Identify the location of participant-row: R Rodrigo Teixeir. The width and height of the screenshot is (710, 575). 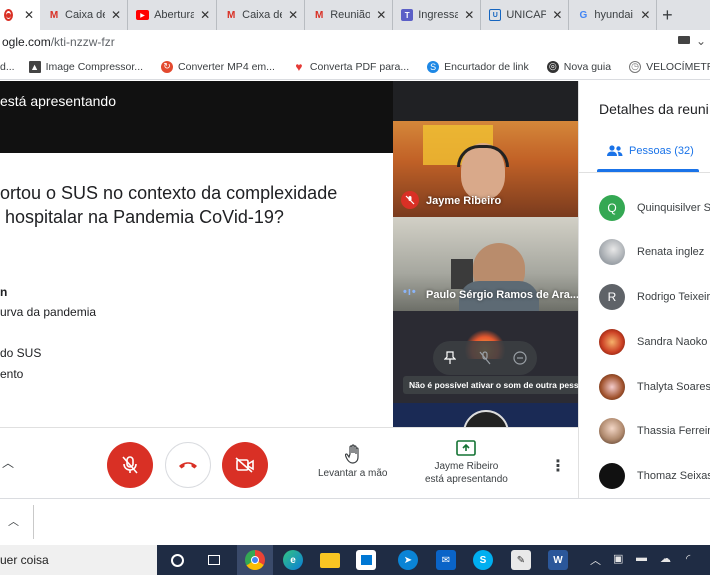
(654, 297).